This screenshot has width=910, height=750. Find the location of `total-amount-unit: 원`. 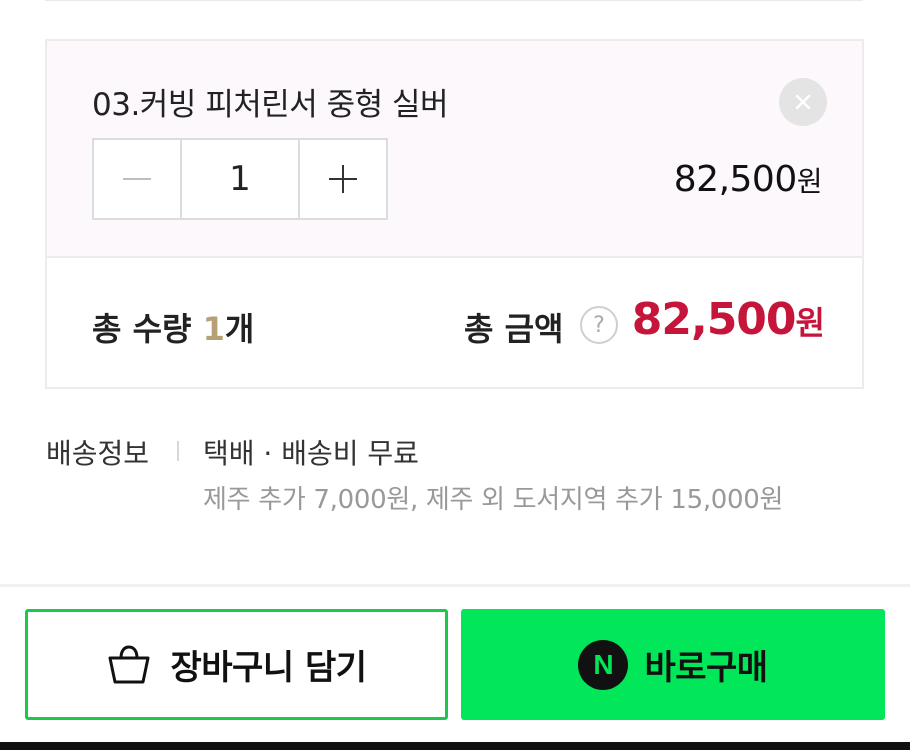

total-amount-unit: 원 is located at coordinates (810, 323).